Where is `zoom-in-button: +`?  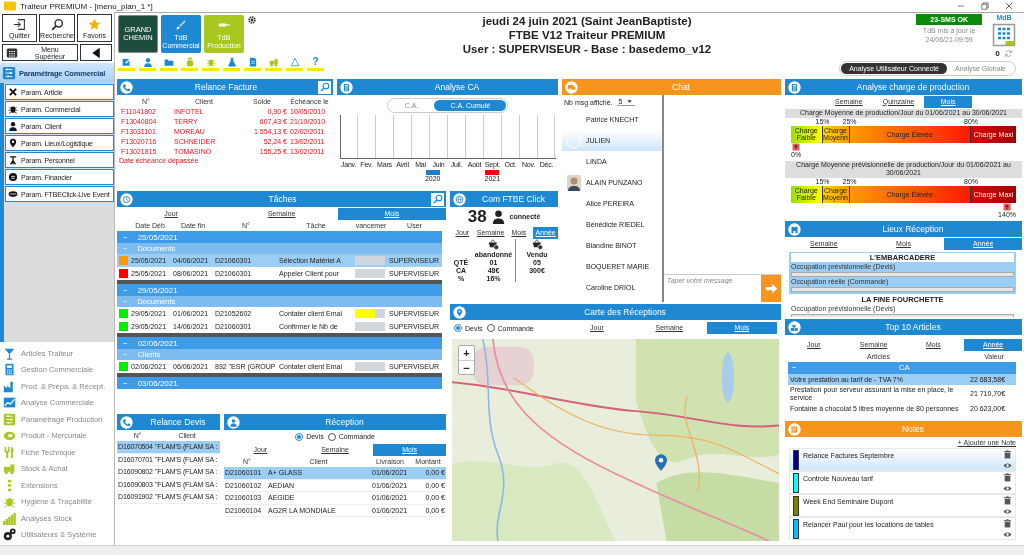 zoom-in-button: + is located at coordinates (466, 353).